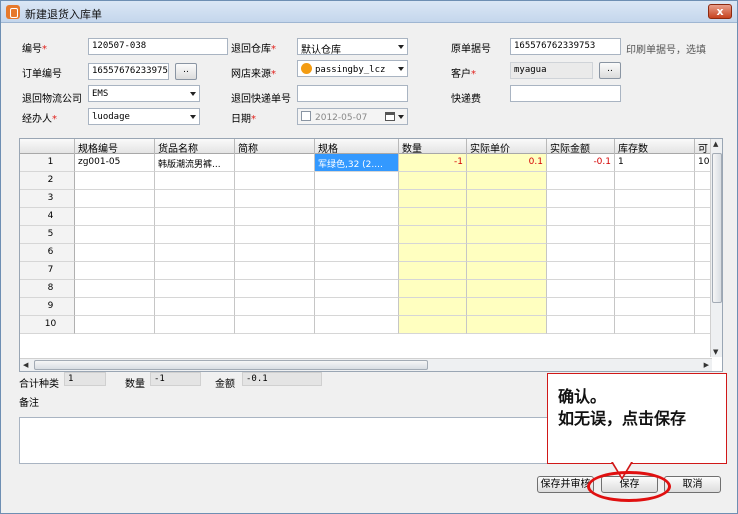 The image size is (738, 514). What do you see at coordinates (352, 116) in the screenshot?
I see `date-picker: 2012-05-07` at bounding box center [352, 116].